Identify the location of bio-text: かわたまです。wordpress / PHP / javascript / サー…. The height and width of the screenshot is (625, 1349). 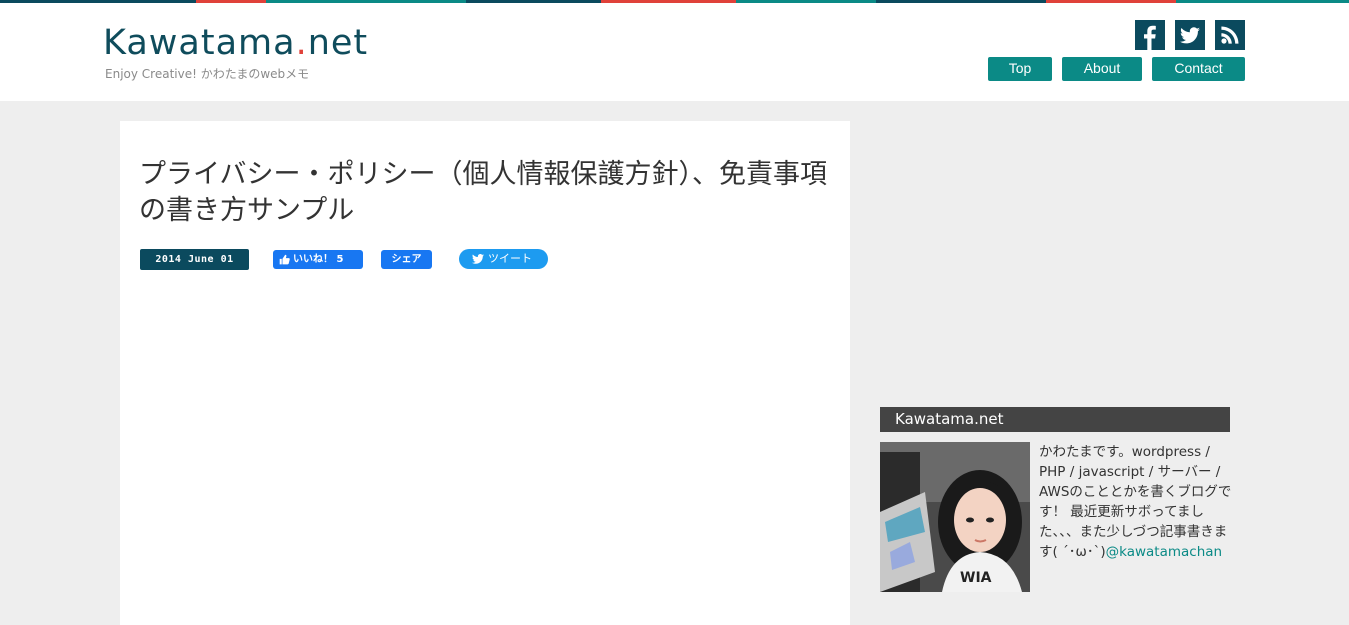
(1135, 502).